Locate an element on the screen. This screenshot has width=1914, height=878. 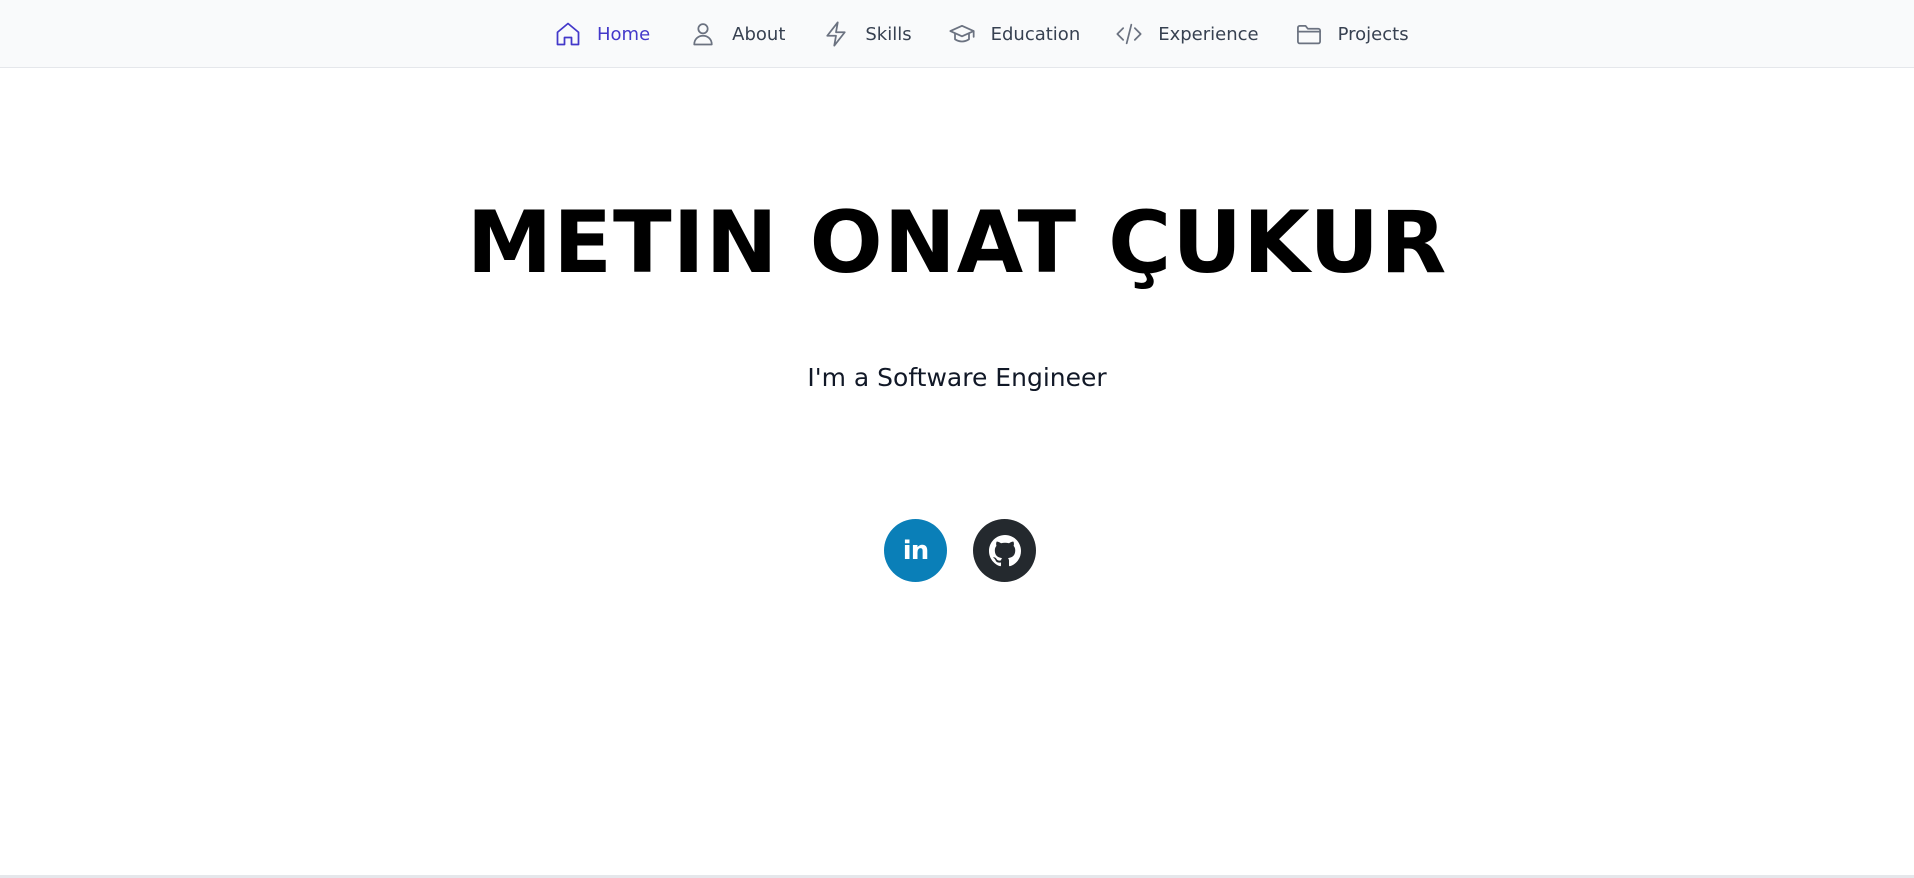
lightning-icon is located at coordinates (836, 34).